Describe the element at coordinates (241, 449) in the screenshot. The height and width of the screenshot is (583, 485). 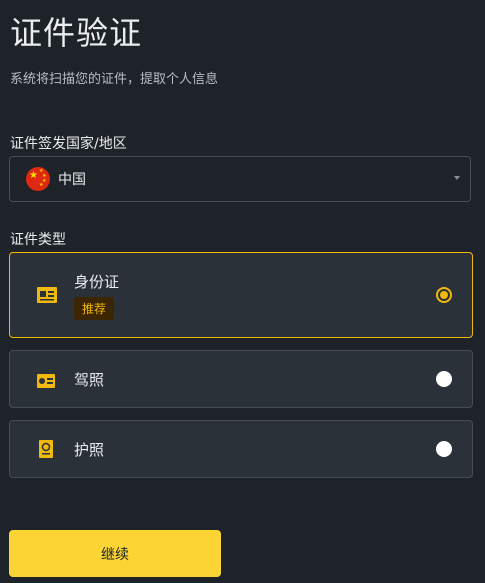
I see `doc-option-passport: 护照` at that location.